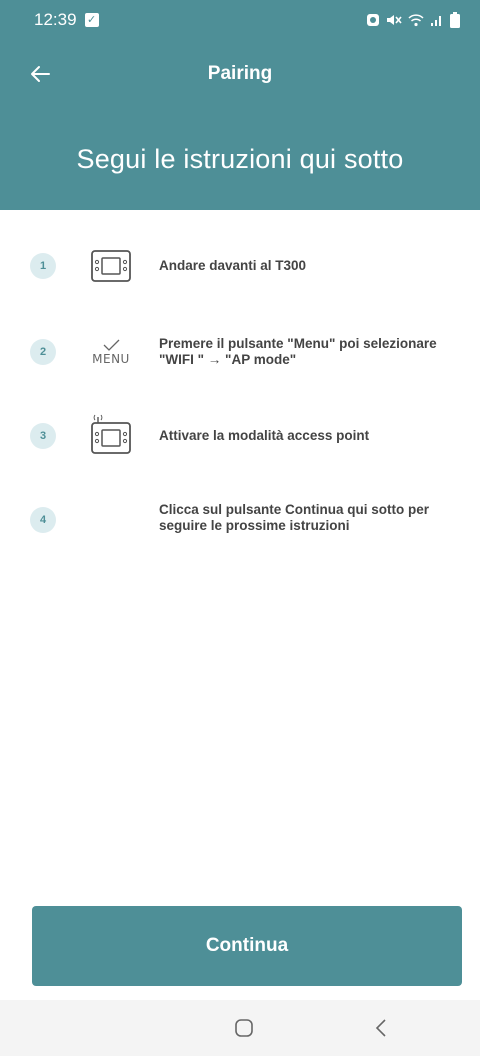  I want to click on app-bar: Pairing, so click(240, 74).